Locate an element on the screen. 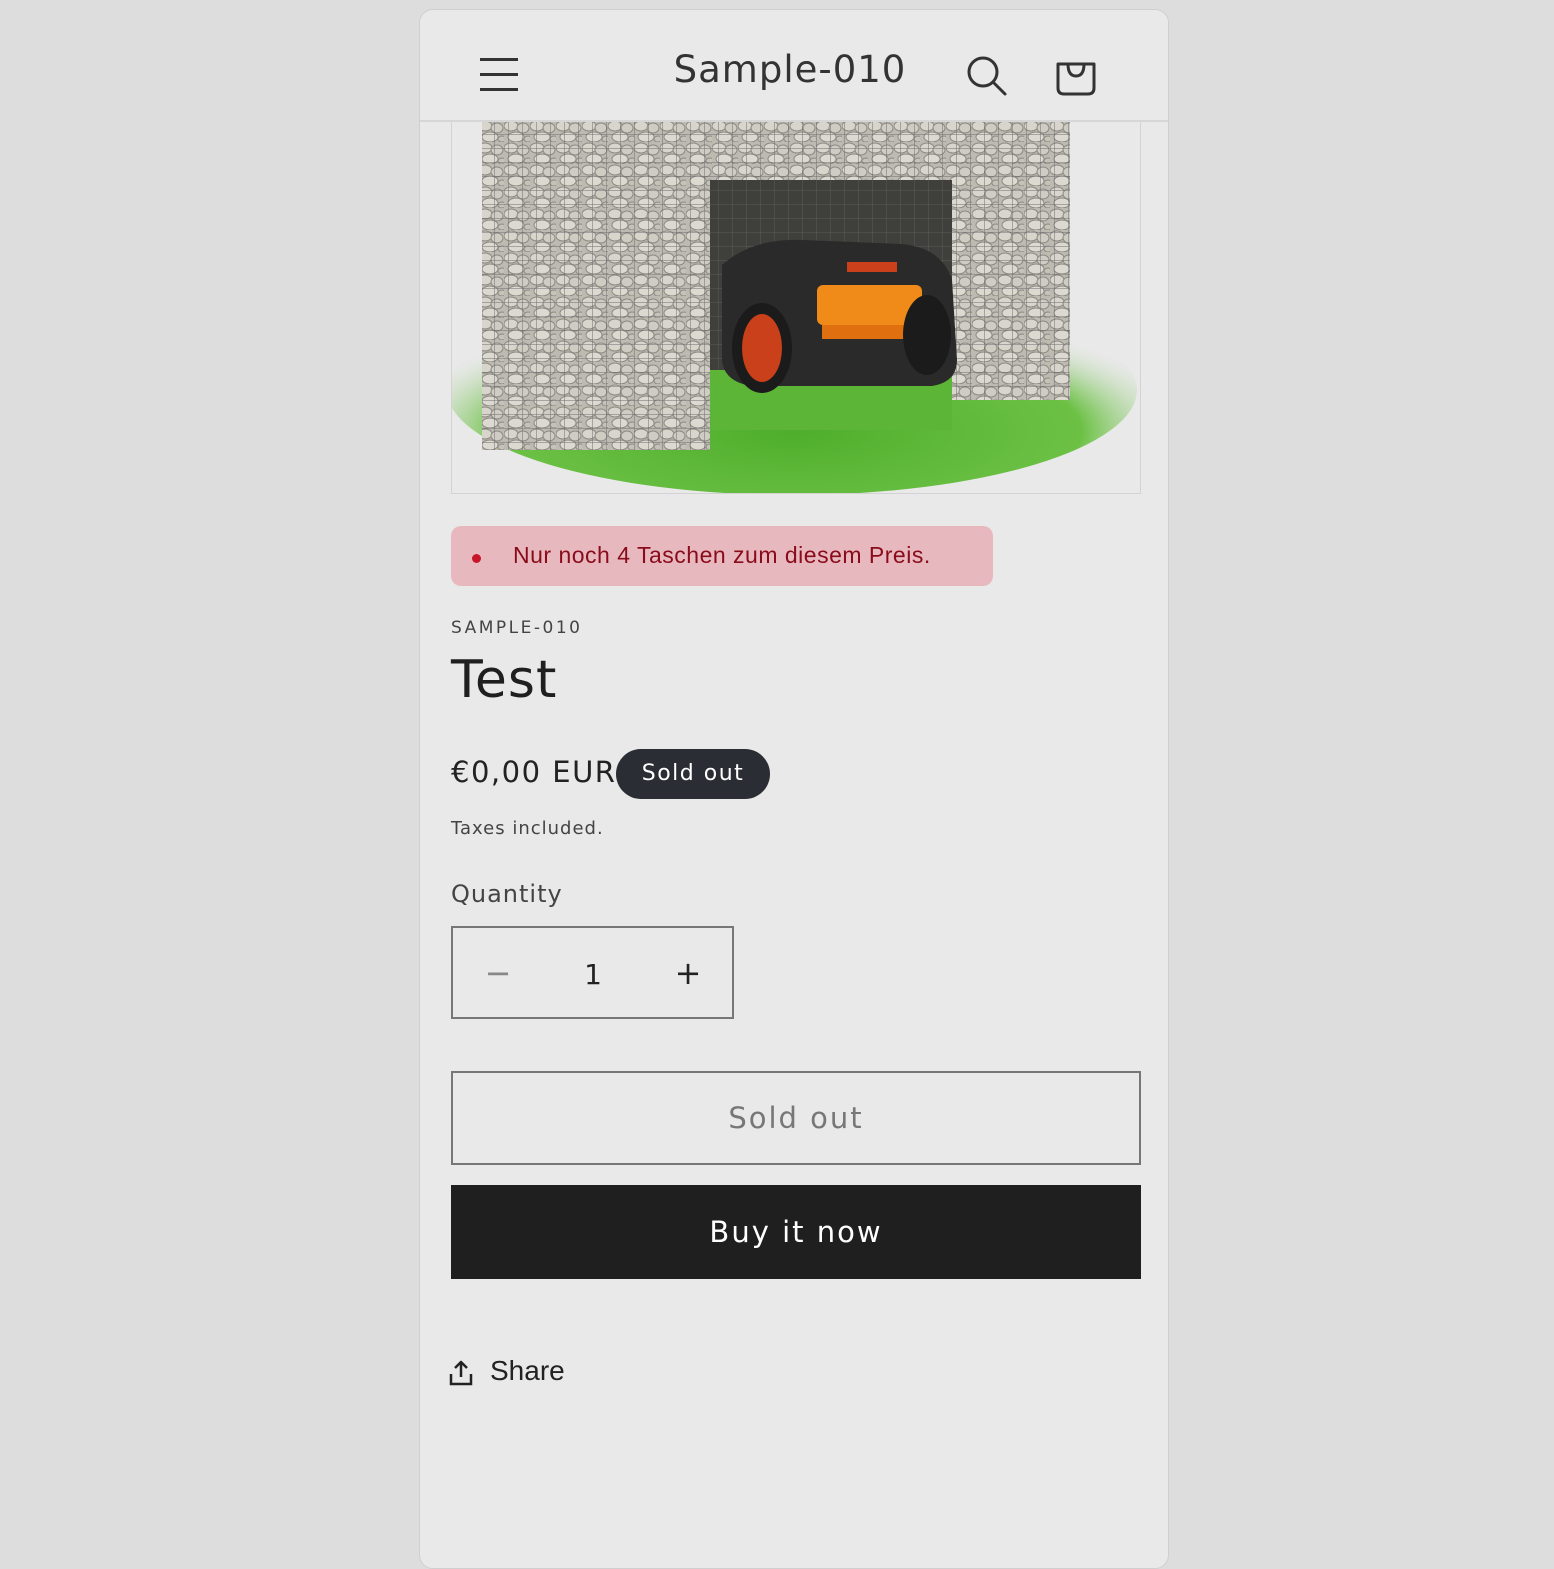 The image size is (1554, 1569). share-icon is located at coordinates (461, 1373).